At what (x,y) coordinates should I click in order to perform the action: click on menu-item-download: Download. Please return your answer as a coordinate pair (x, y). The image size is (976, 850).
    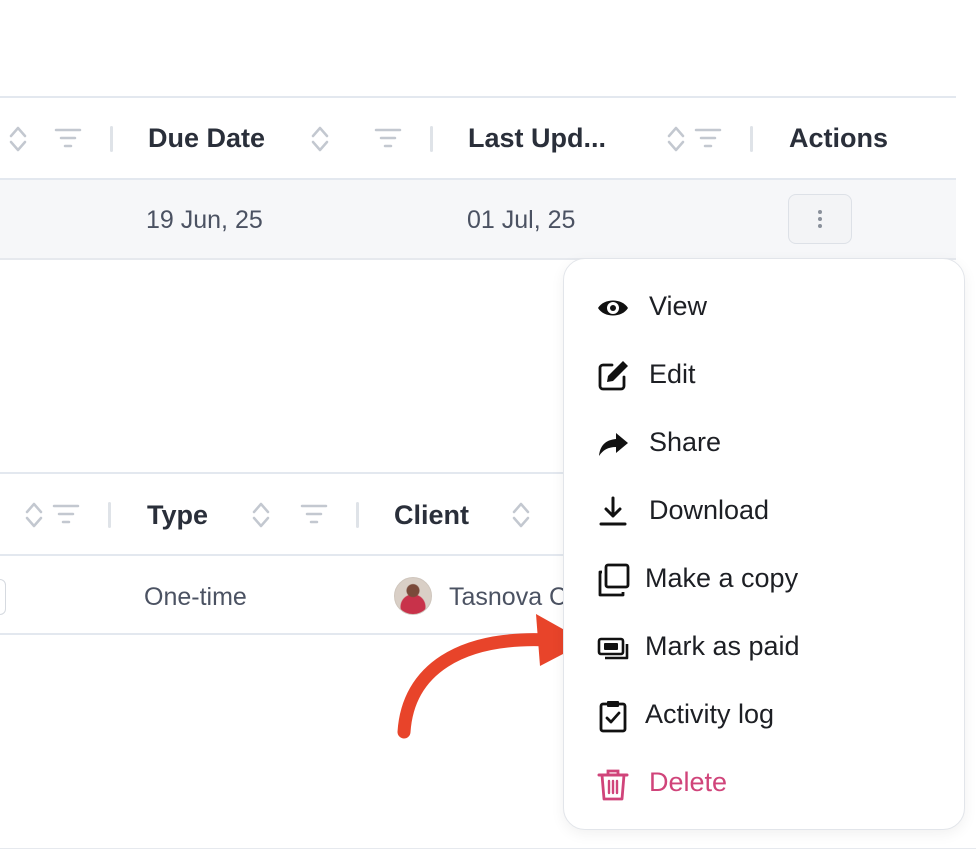
    Looking at the image, I should click on (764, 511).